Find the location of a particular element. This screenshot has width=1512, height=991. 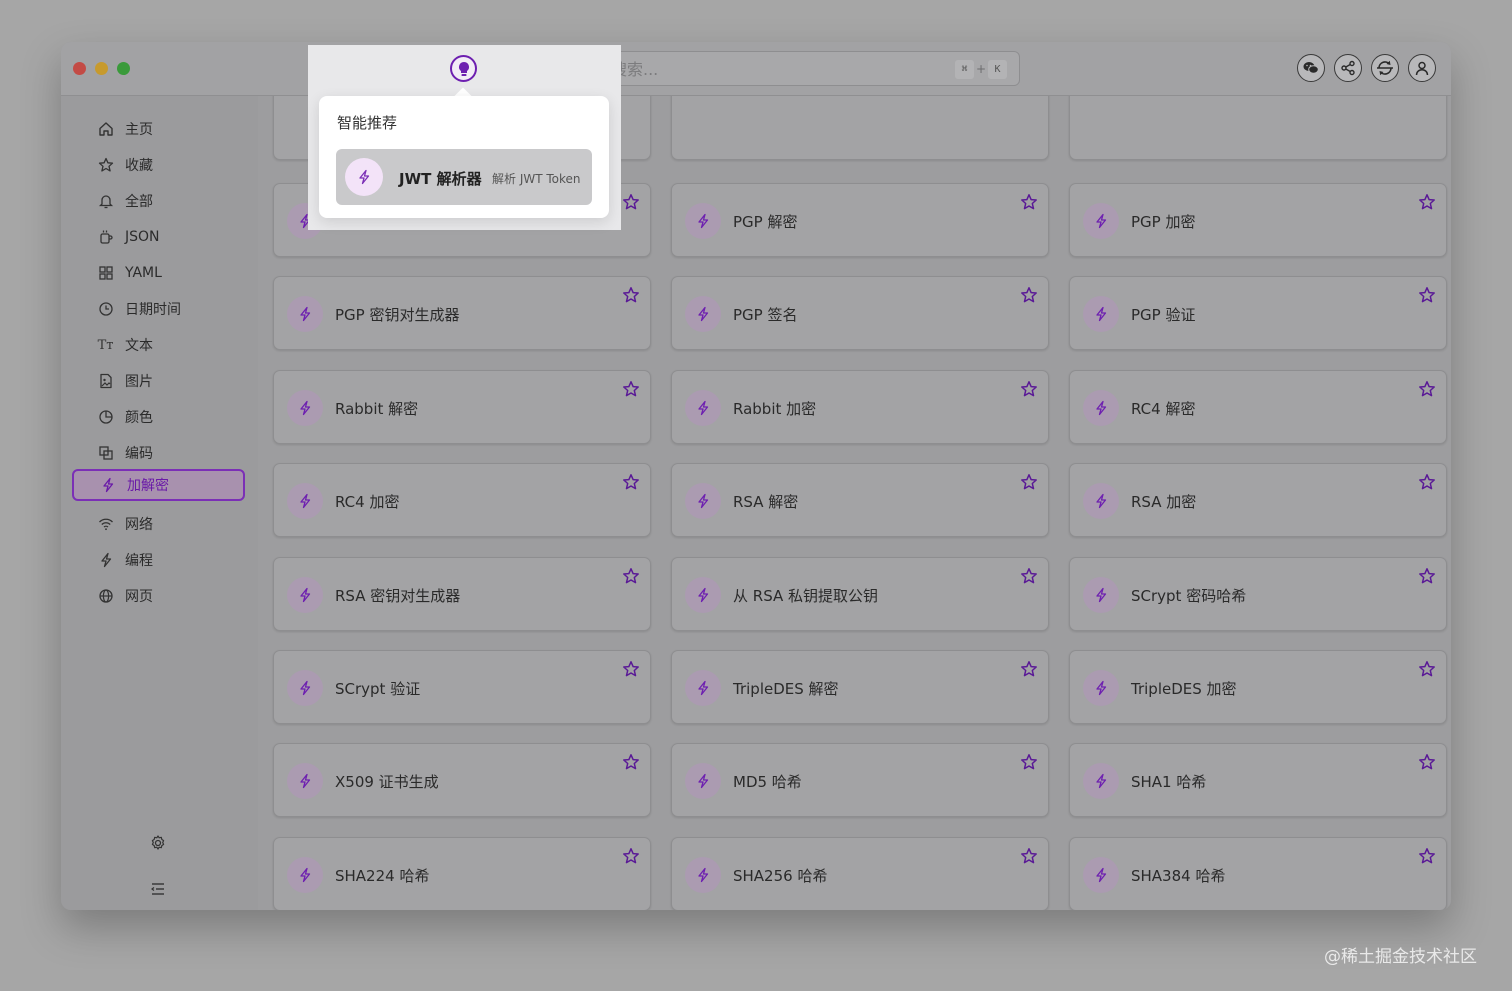

tool-card: PGP 签名 is located at coordinates (860, 313).